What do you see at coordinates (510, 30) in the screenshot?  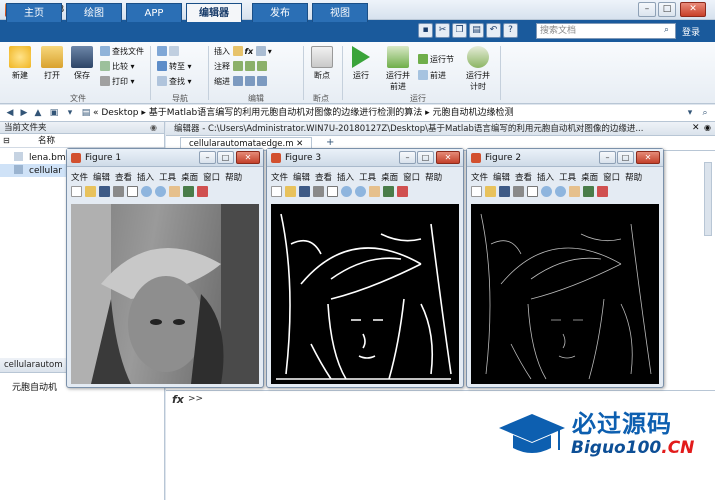 I see `qa-help-icon: ?` at bounding box center [510, 30].